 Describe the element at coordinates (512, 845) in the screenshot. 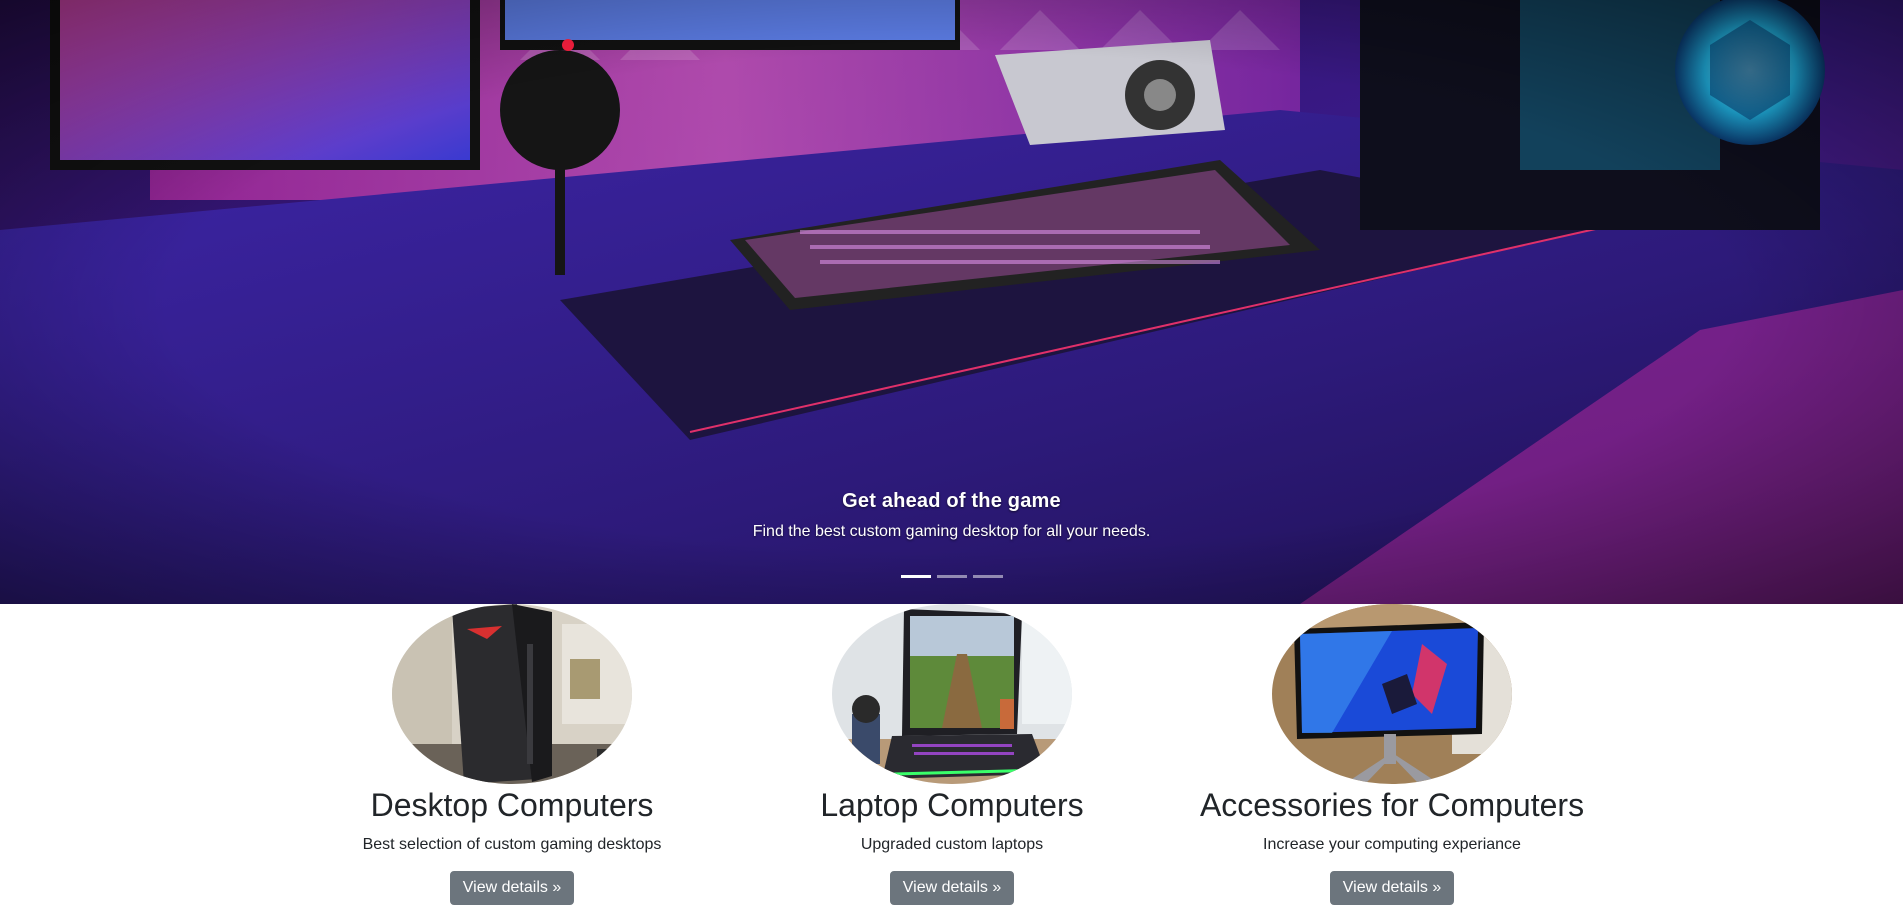

I see `feature-text: Best selection of custom gaming desktops` at that location.